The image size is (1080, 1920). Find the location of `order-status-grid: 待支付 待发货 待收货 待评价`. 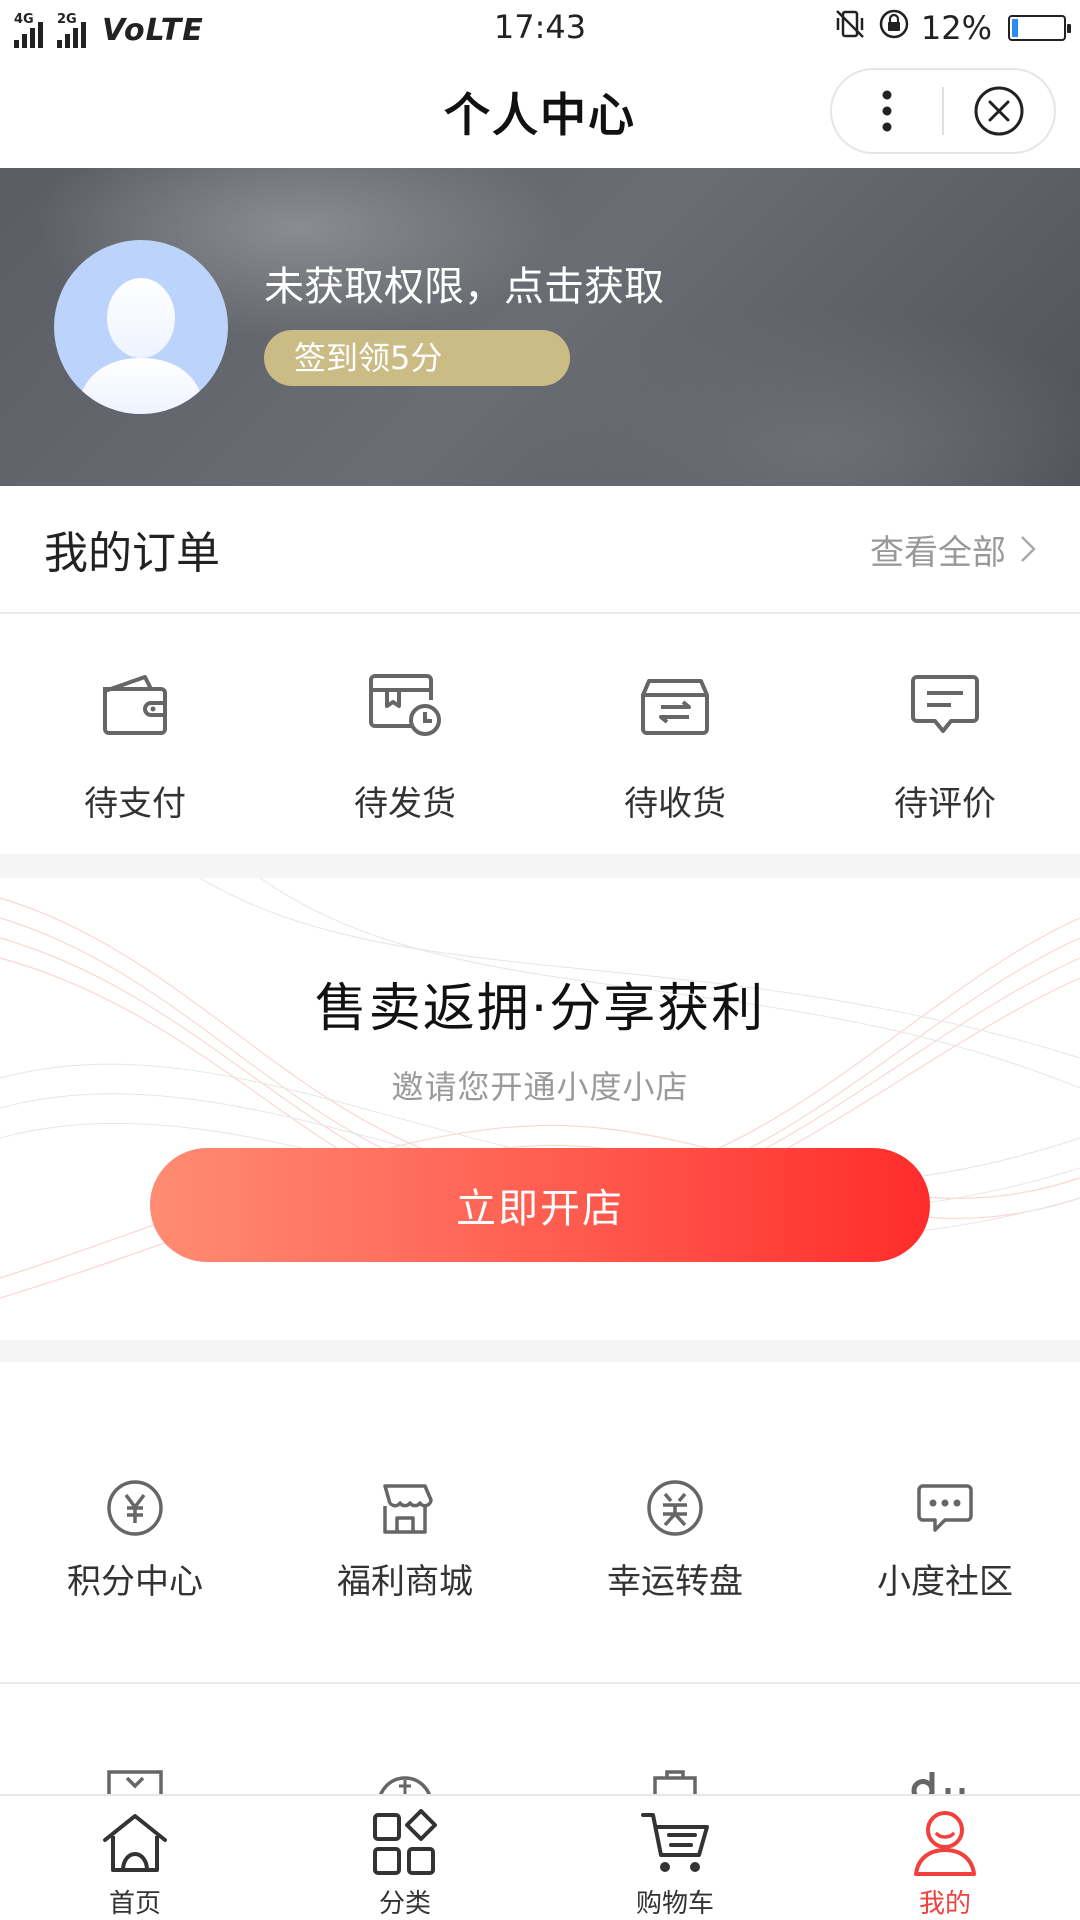

order-status-grid: 待支付 待发货 待收货 待评价 is located at coordinates (540, 734).